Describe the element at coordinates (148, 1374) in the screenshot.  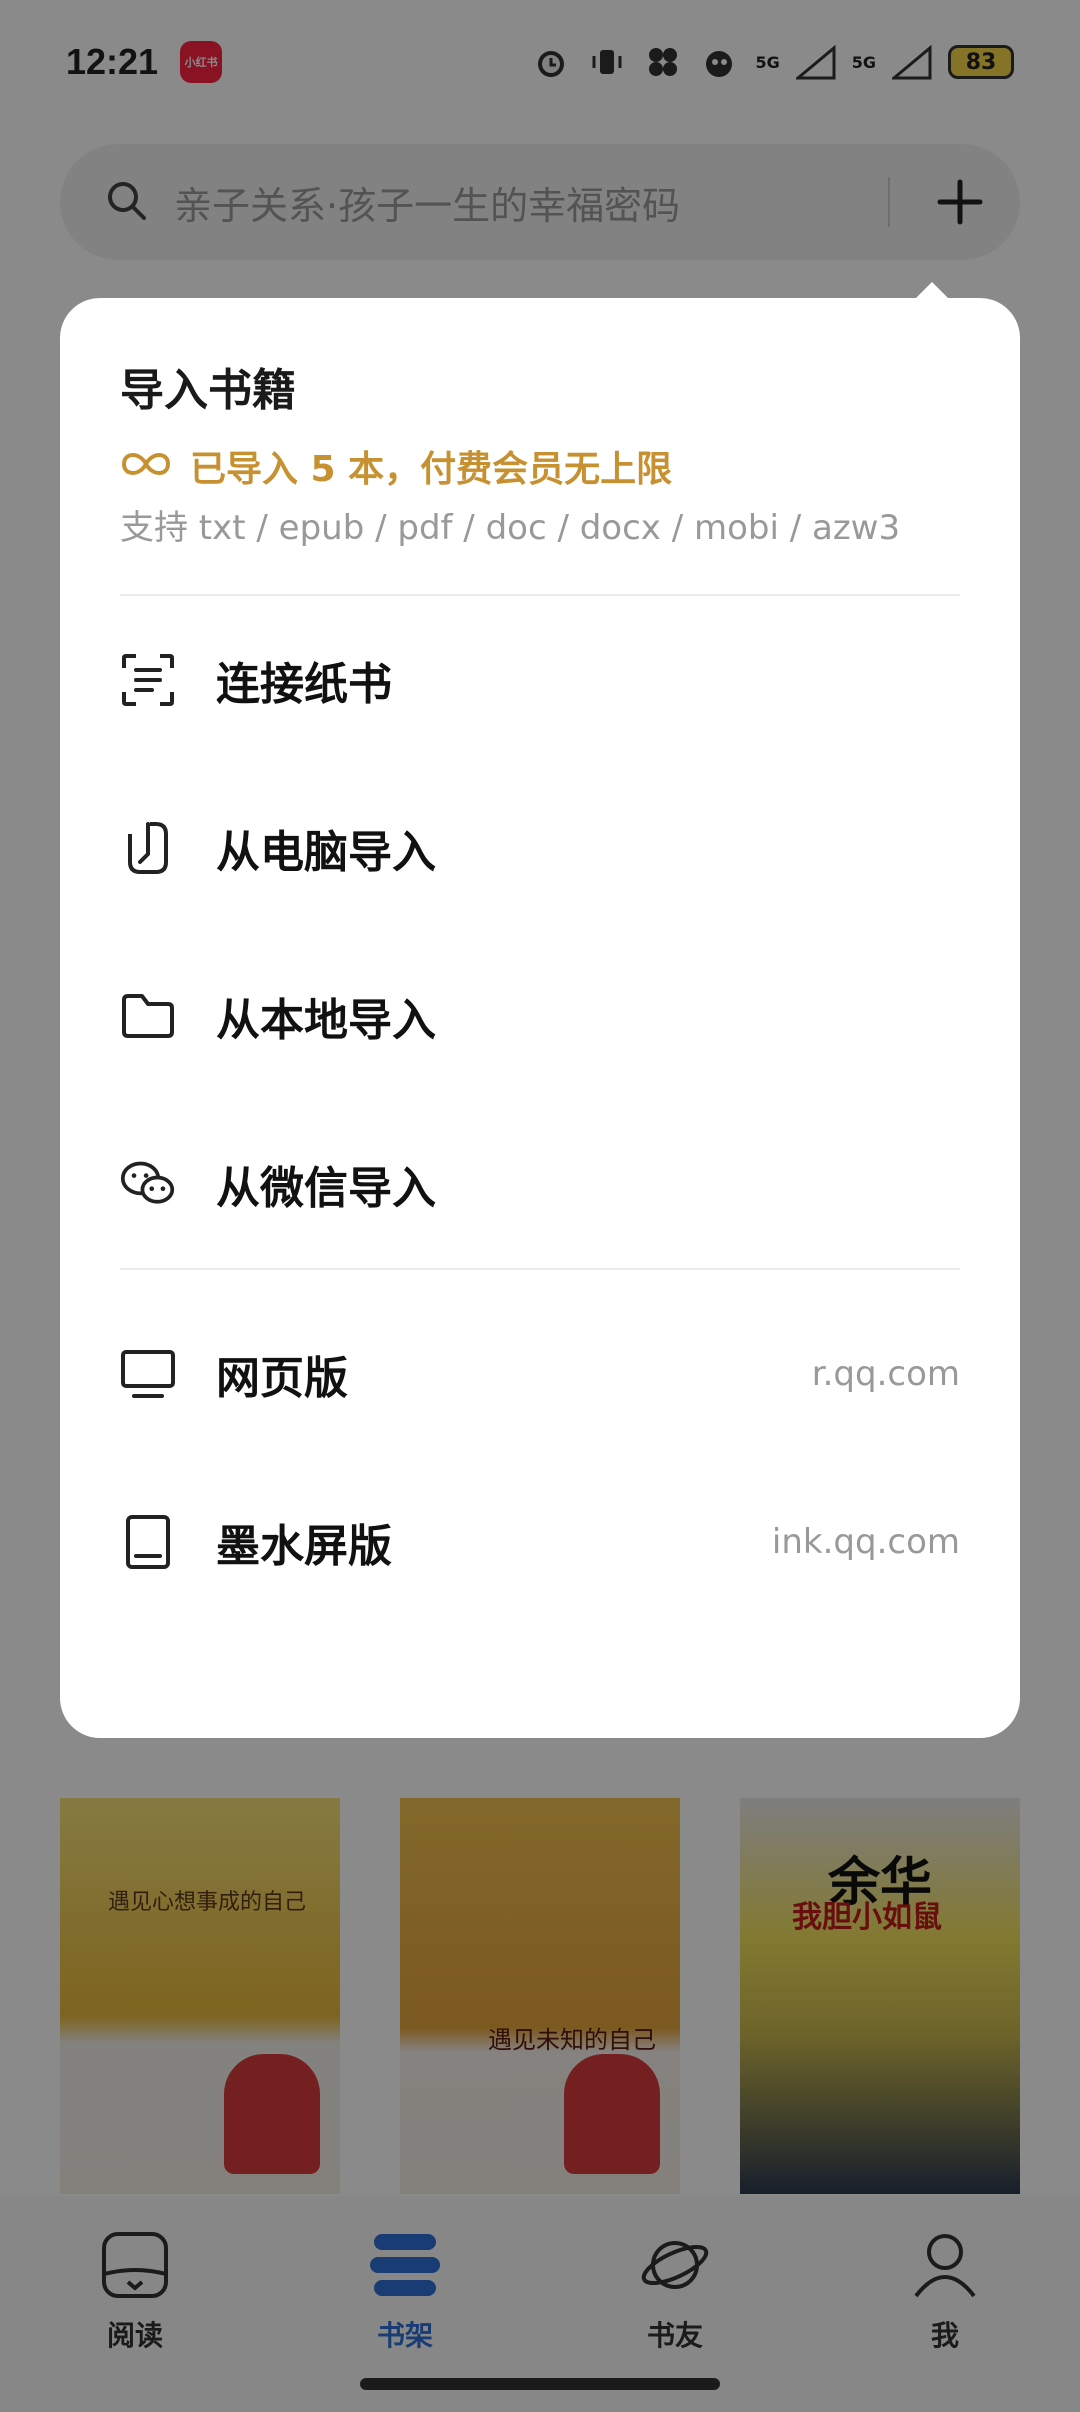
I see `monitor-icon` at that location.